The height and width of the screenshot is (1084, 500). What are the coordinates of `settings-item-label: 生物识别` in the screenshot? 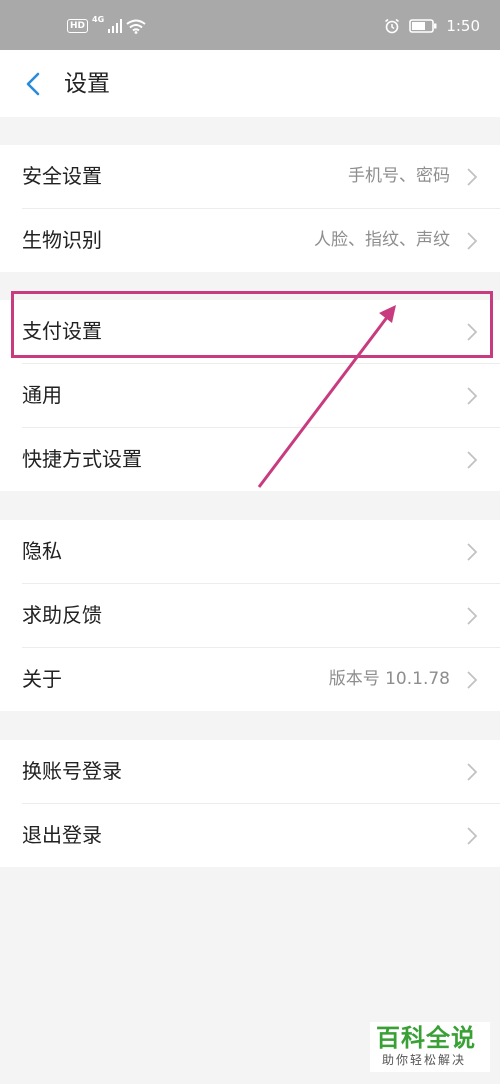 It's located at (62, 240).